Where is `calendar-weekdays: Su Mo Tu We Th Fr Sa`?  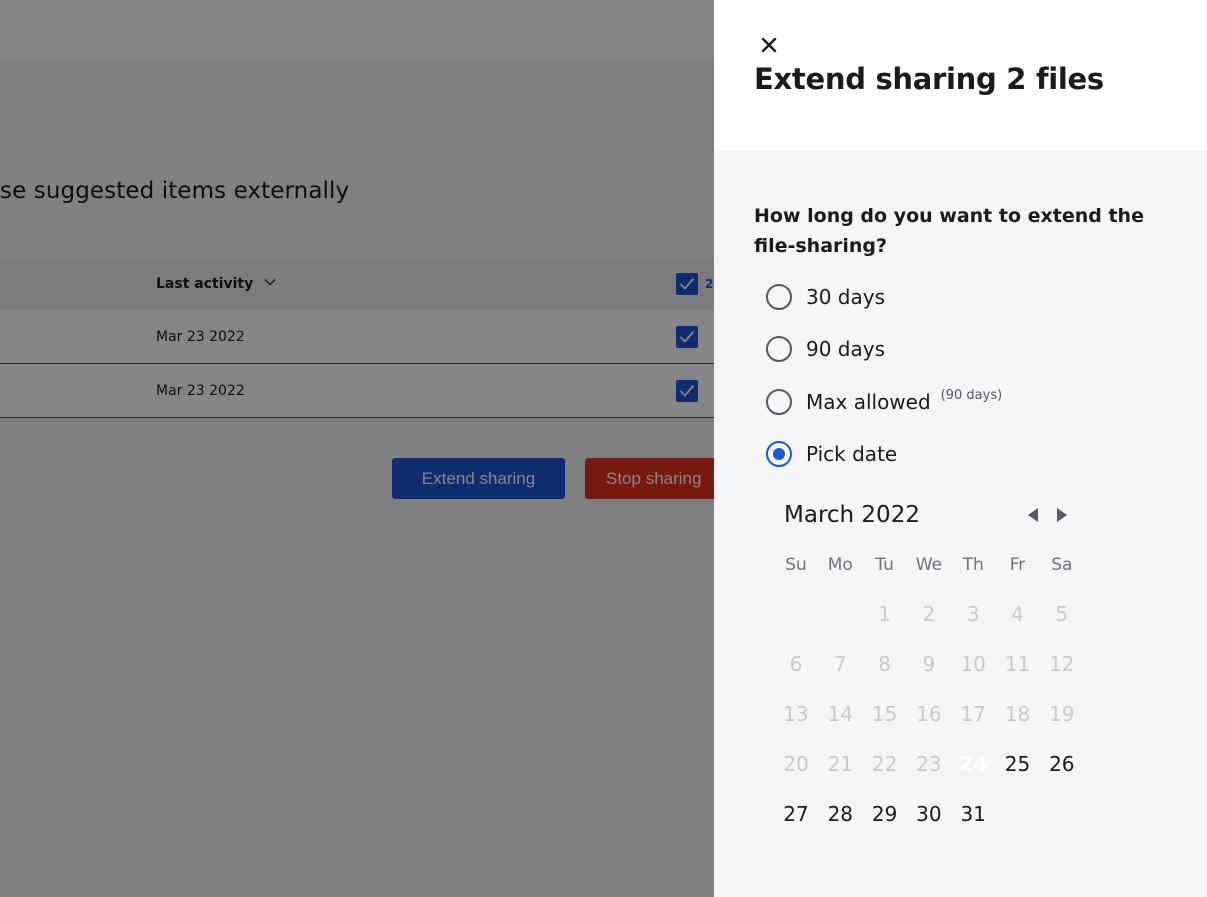
calendar-weekdays: Su Mo Tu We Th Fr Sa is located at coordinates (929, 567).